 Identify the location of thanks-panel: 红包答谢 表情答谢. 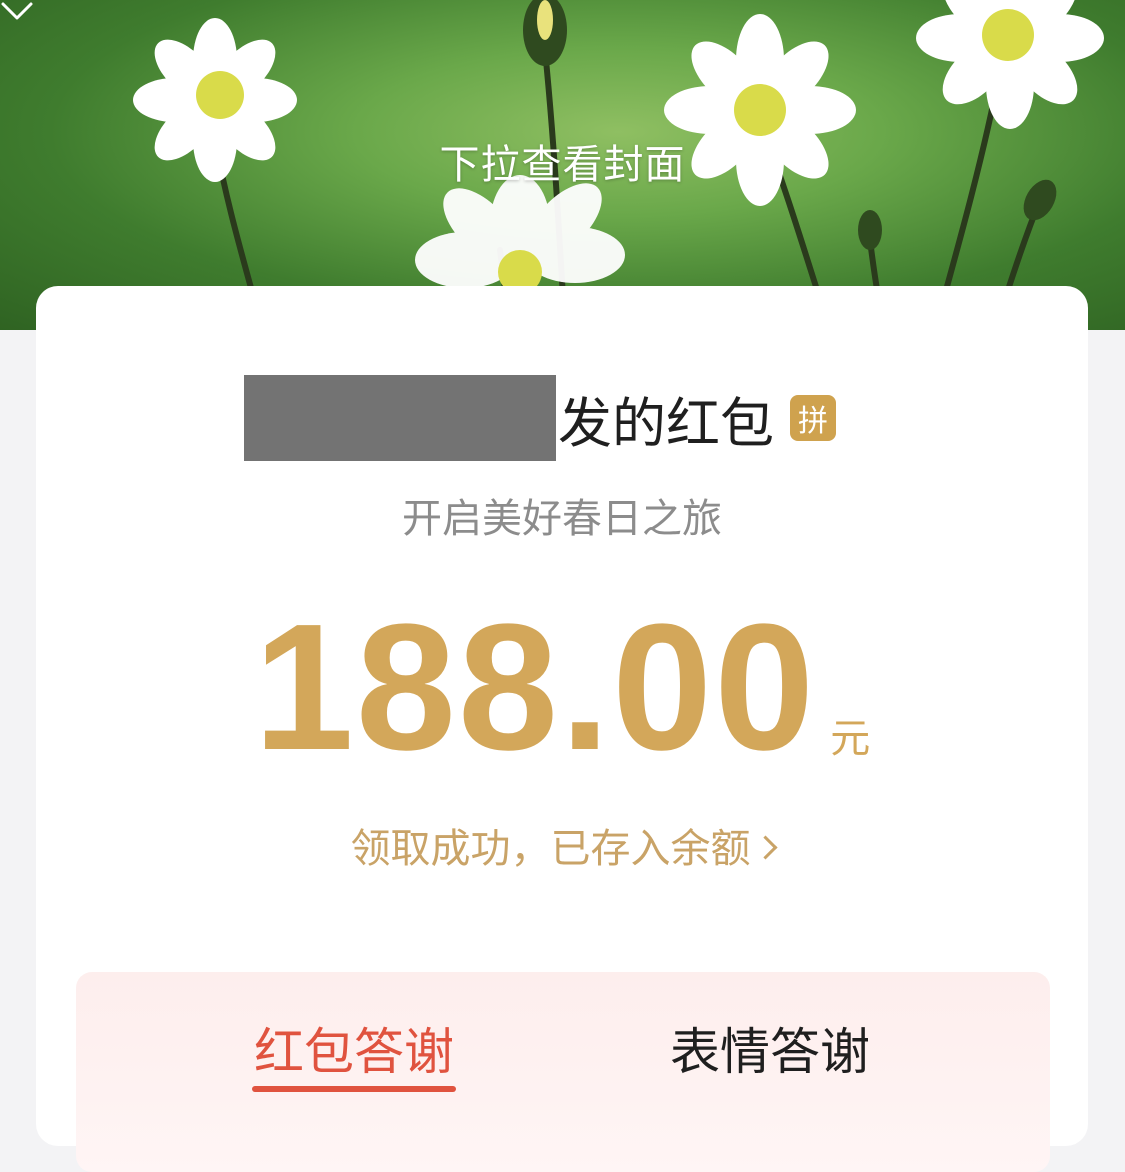
(563, 1072).